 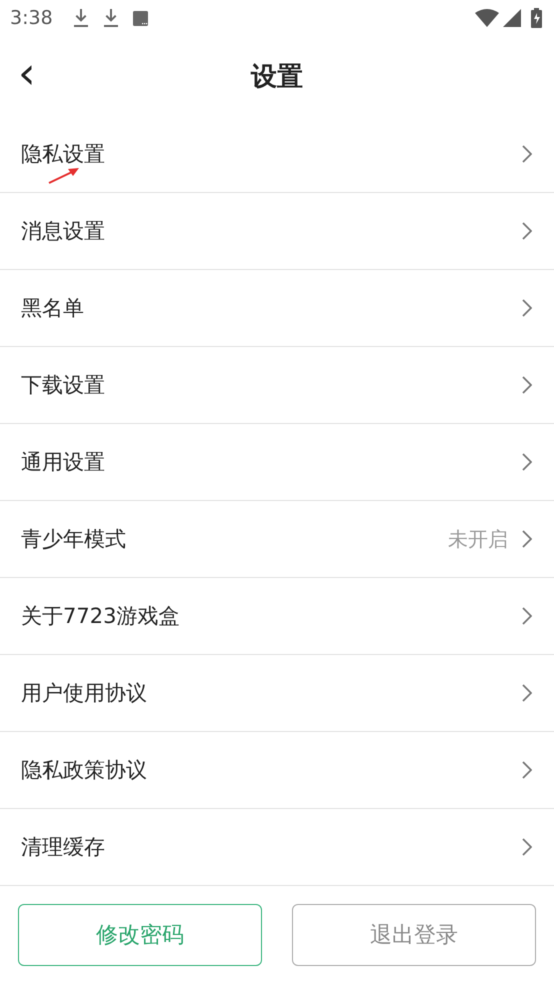 I want to click on settings-item: 下载设置, so click(x=277, y=385).